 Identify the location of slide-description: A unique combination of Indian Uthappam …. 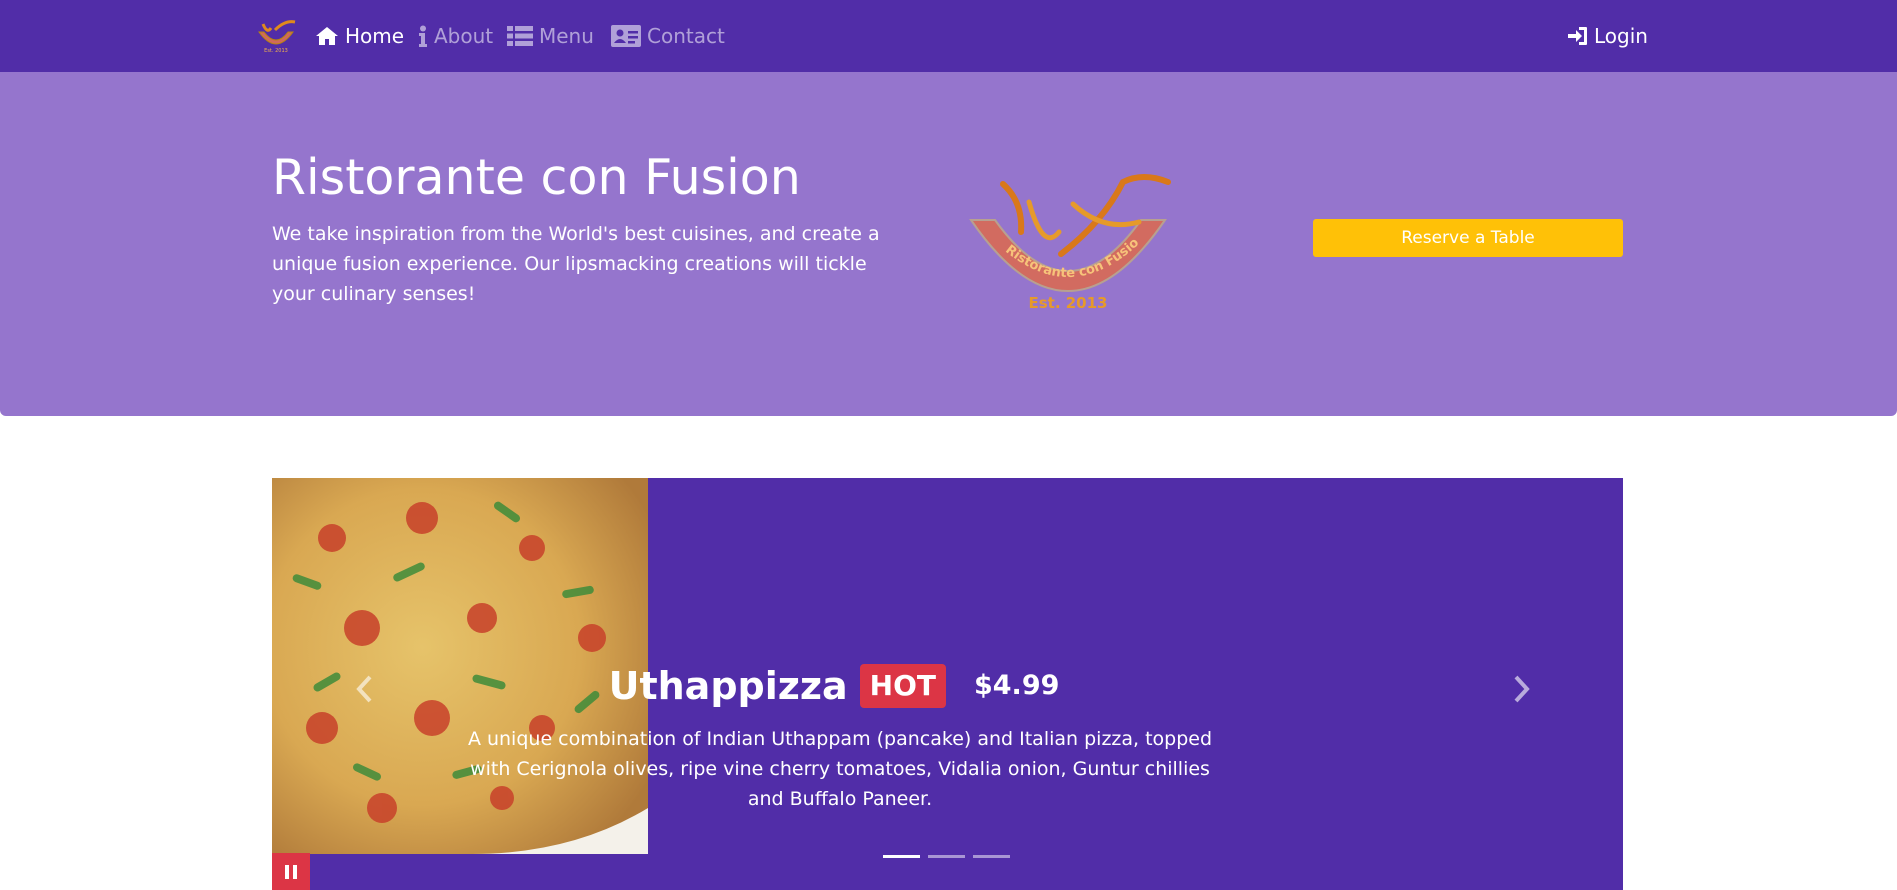
(840, 769).